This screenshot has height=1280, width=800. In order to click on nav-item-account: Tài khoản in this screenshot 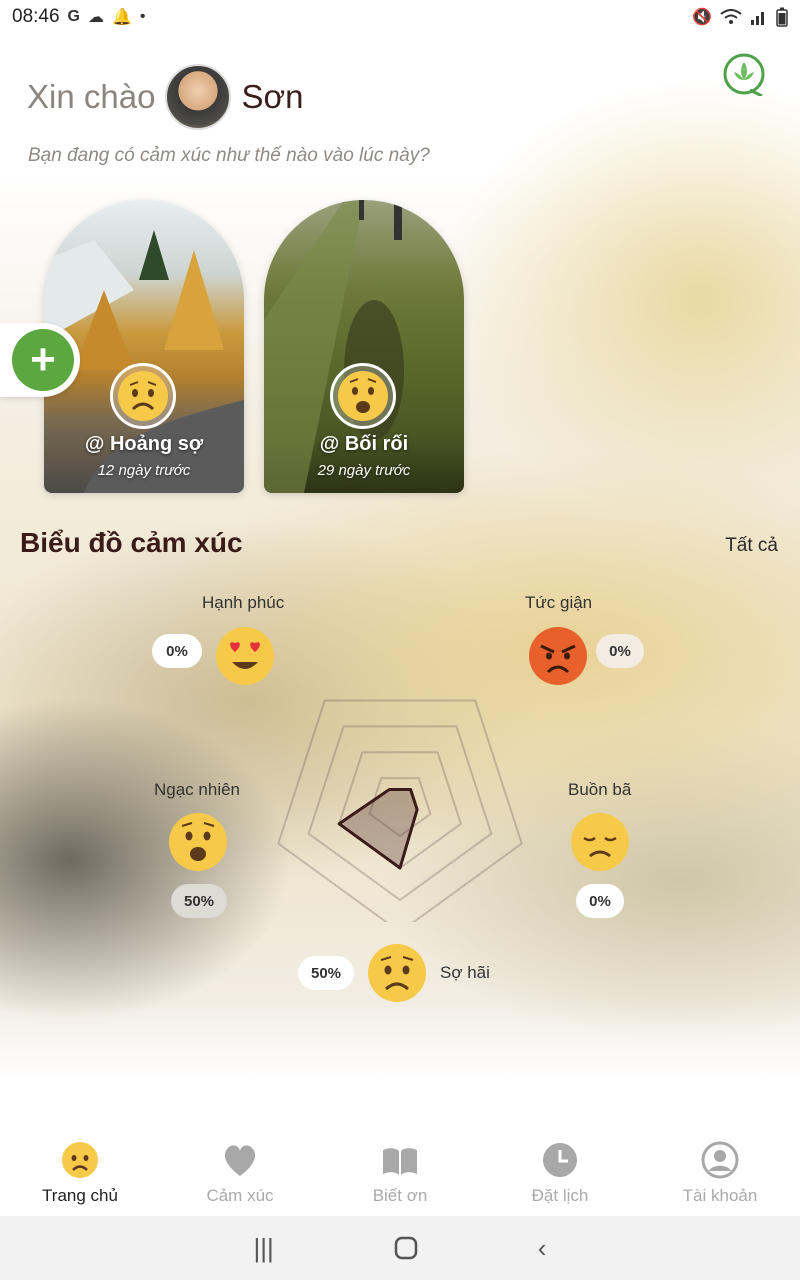, I will do `click(720, 1172)`.